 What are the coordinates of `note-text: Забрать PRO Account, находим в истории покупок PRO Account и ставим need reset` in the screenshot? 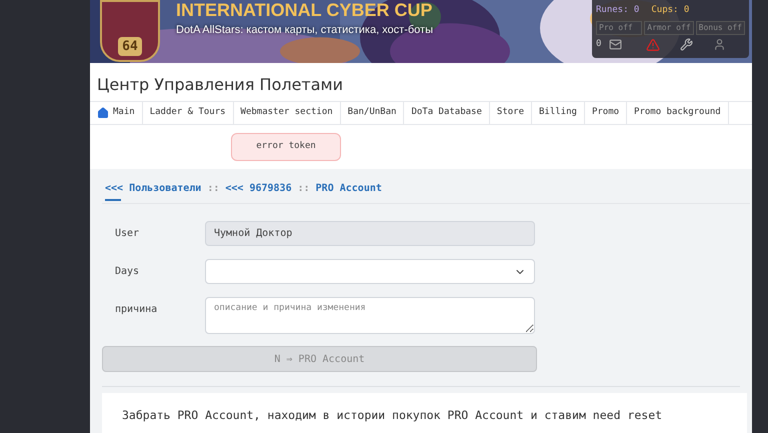 It's located at (393, 415).